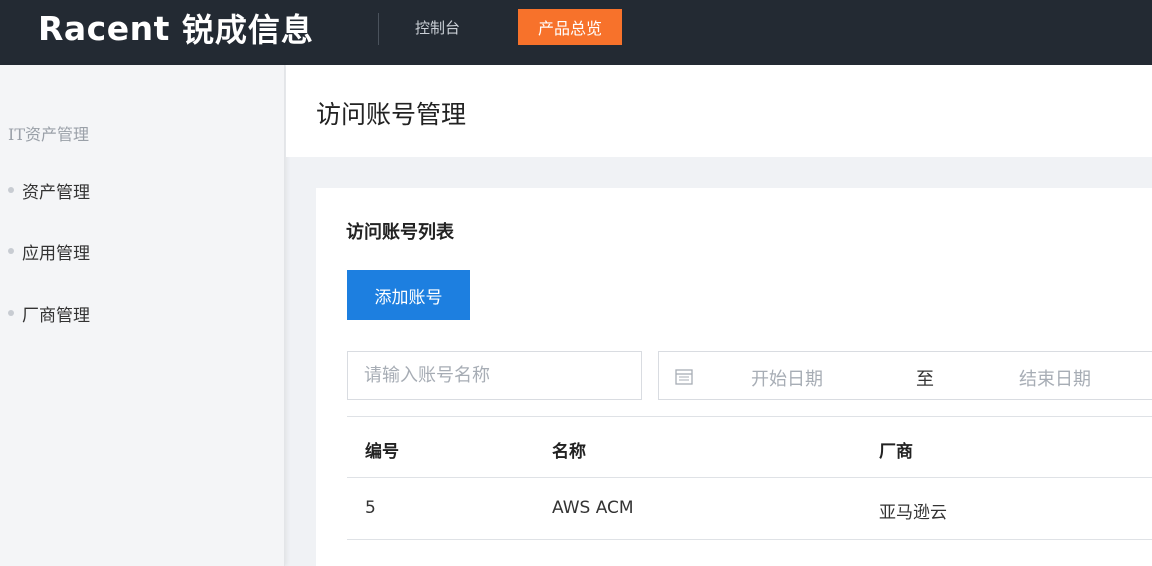 This screenshot has width=1152, height=566. What do you see at coordinates (913, 513) in the screenshot?
I see `cell-vendor: 亚马逊云` at bounding box center [913, 513].